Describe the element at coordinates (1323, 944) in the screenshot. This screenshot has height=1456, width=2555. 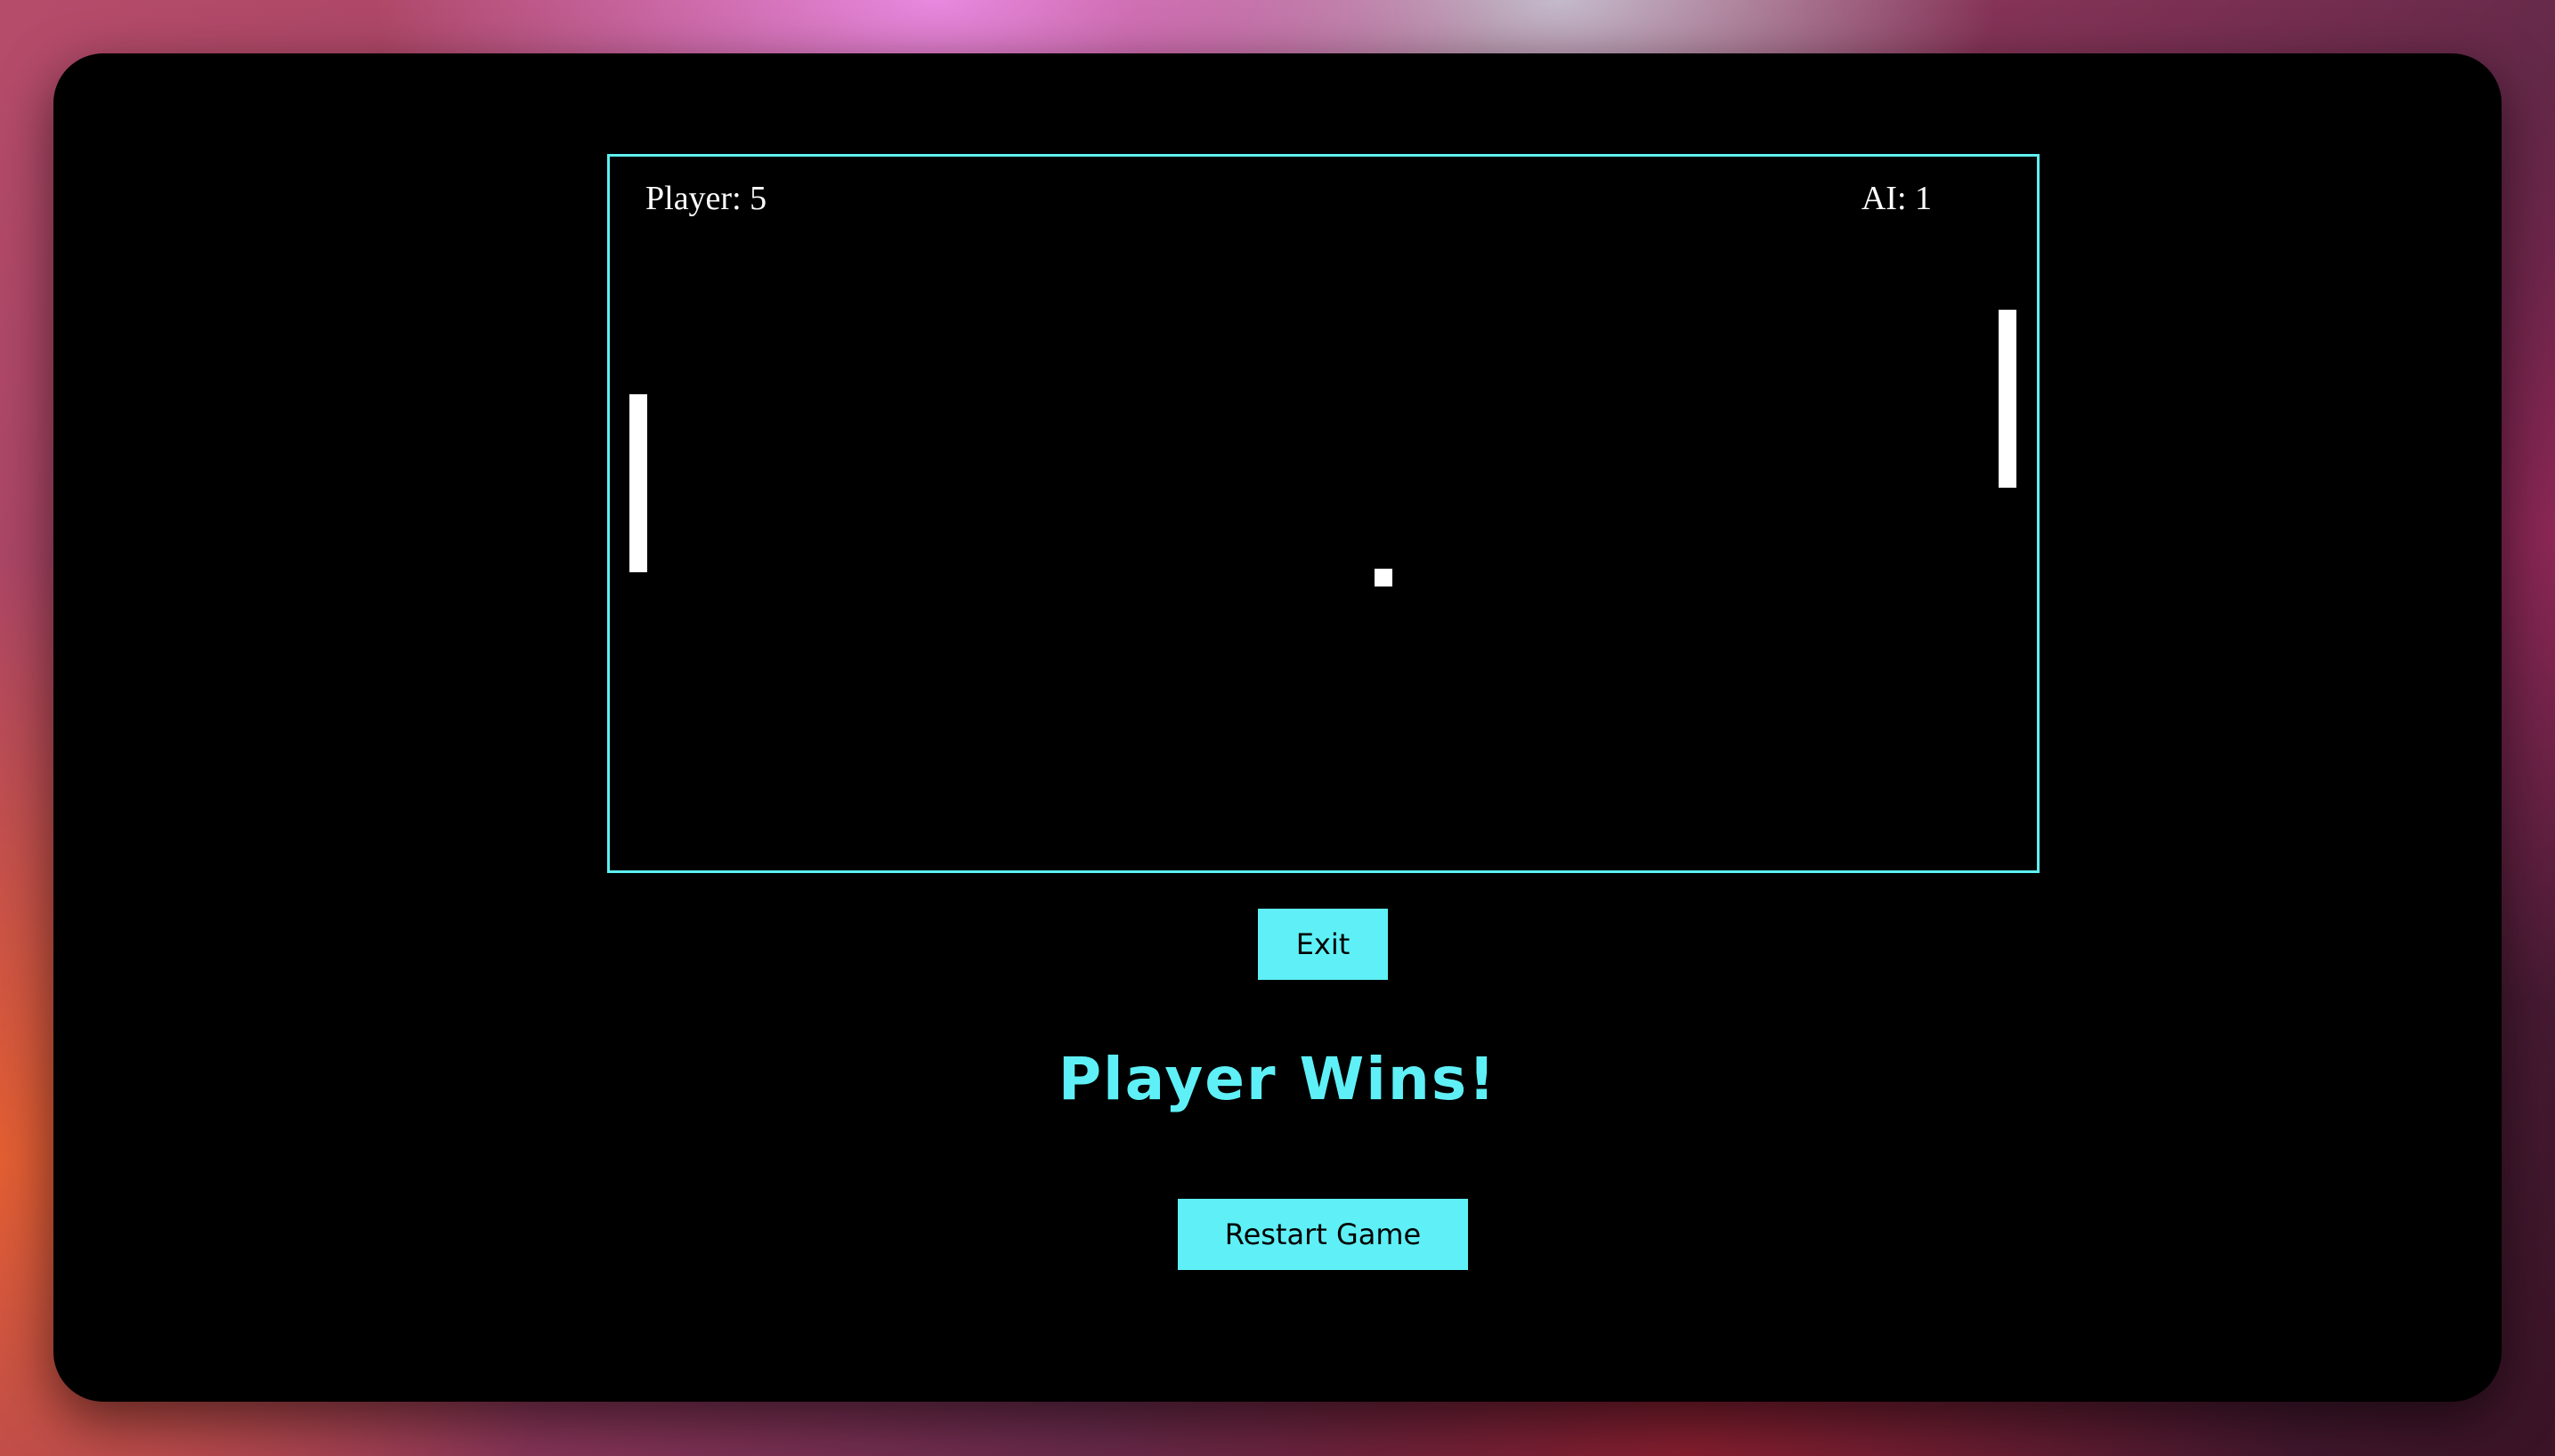
I see `exit-button: Exit` at that location.